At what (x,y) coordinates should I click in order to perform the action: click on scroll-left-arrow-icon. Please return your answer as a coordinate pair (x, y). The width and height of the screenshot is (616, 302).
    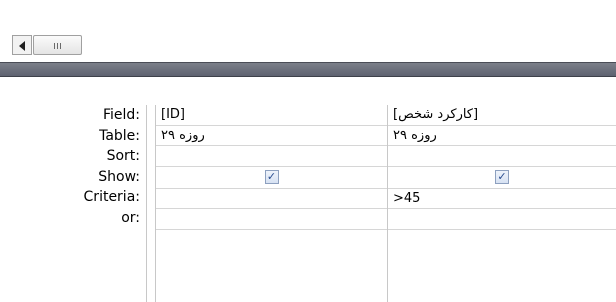
    Looking at the image, I should click on (22, 45).